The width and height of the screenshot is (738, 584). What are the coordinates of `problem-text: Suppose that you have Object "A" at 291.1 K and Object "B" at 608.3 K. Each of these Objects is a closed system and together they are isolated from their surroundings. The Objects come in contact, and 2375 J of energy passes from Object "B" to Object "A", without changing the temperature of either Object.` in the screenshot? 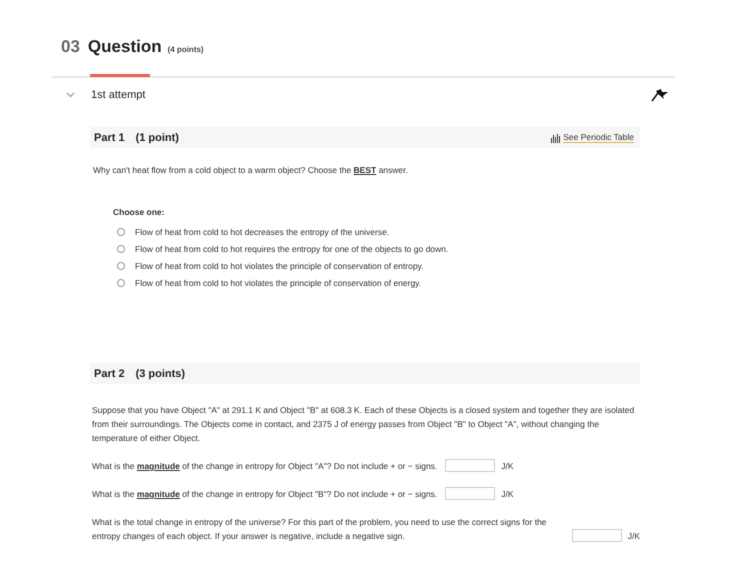 It's located at (364, 424).